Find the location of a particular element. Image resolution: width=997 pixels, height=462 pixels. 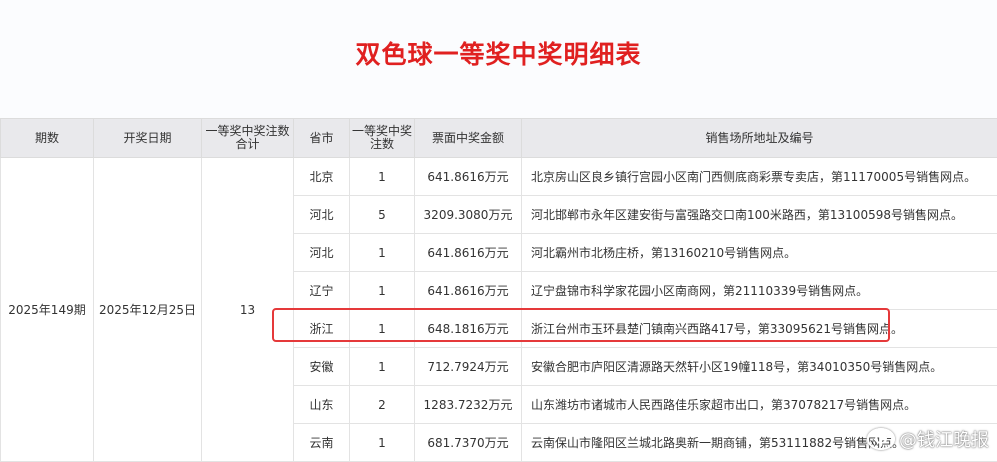

period-cell: 2025年149期 is located at coordinates (47, 310).